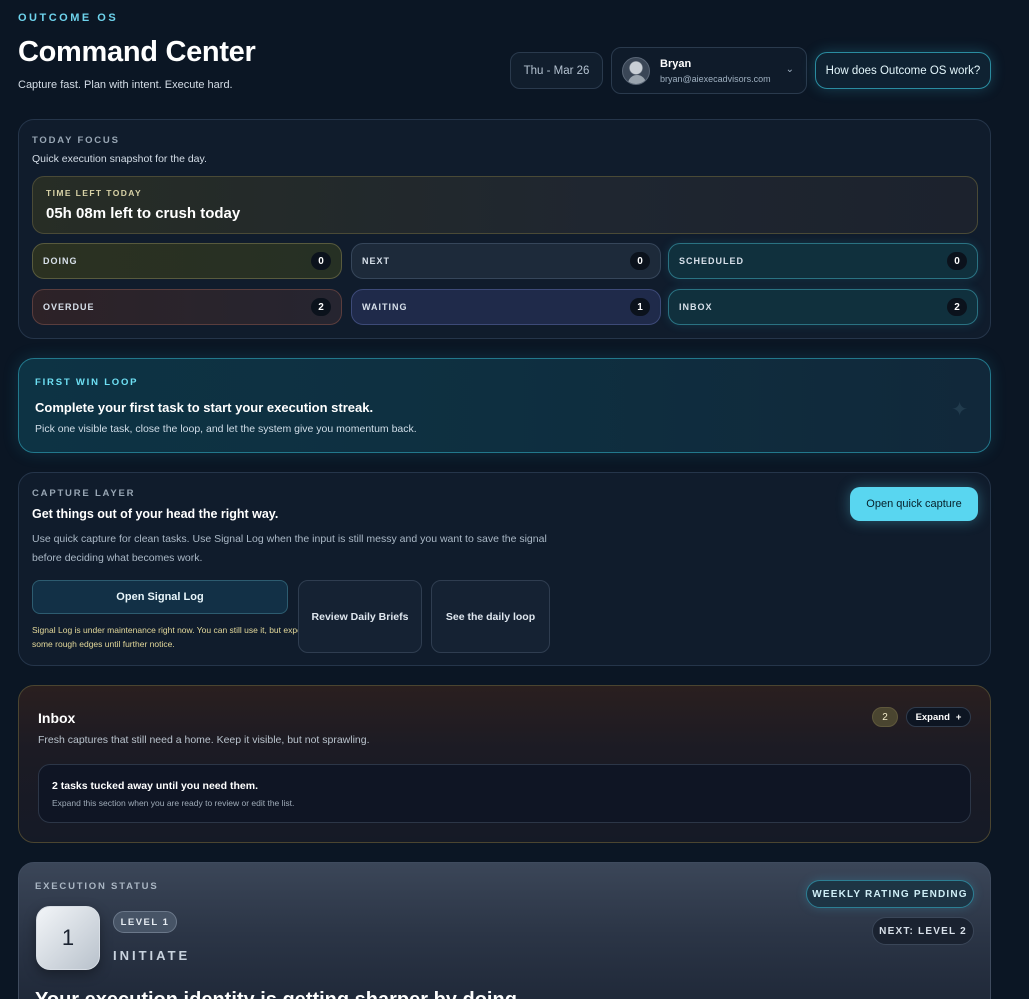 Image resolution: width=1029 pixels, height=999 pixels. Describe the element at coordinates (789, 69) in the screenshot. I see `chevron-down-icon: ⌄` at that location.